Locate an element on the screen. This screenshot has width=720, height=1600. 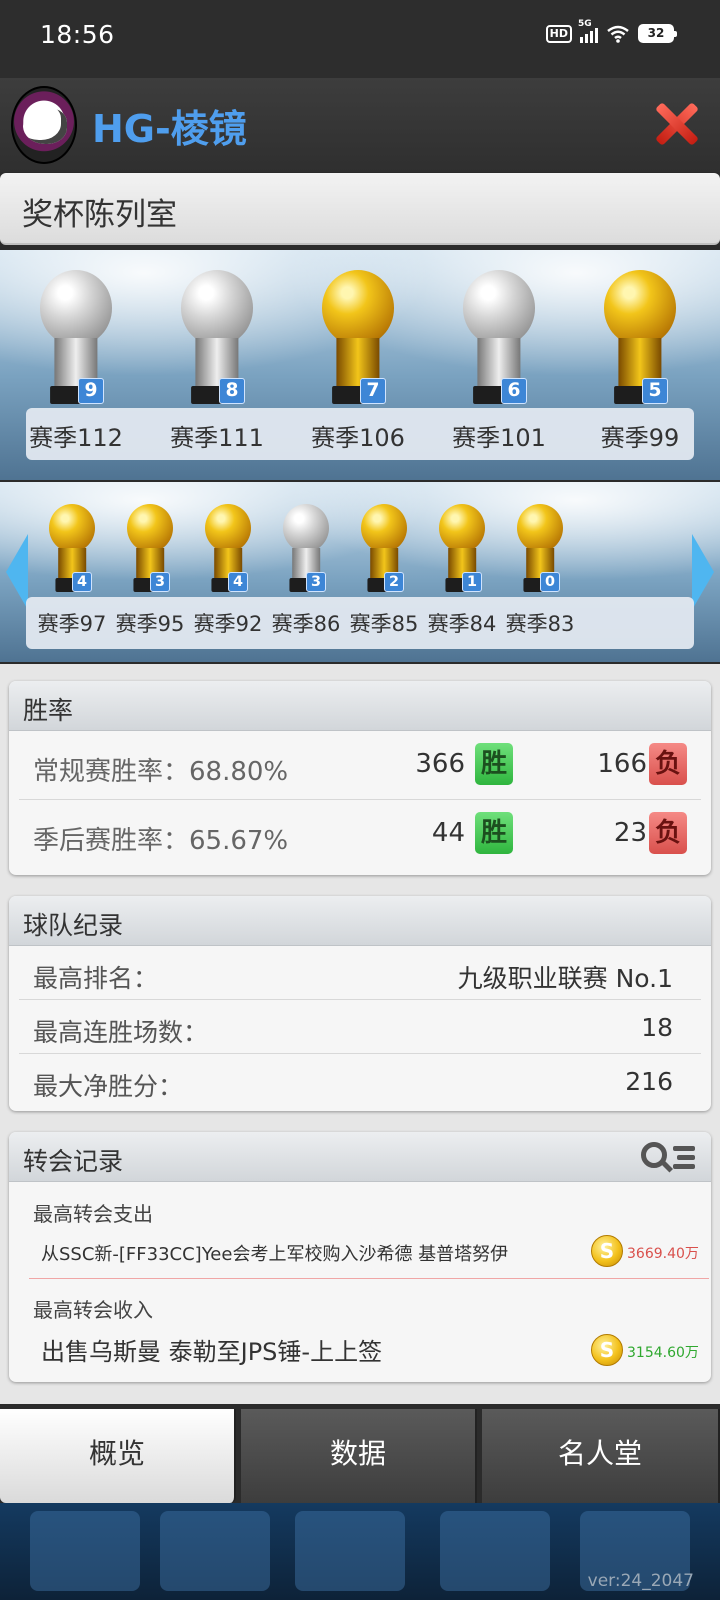
next-arrow-icon is located at coordinates (703, 572).